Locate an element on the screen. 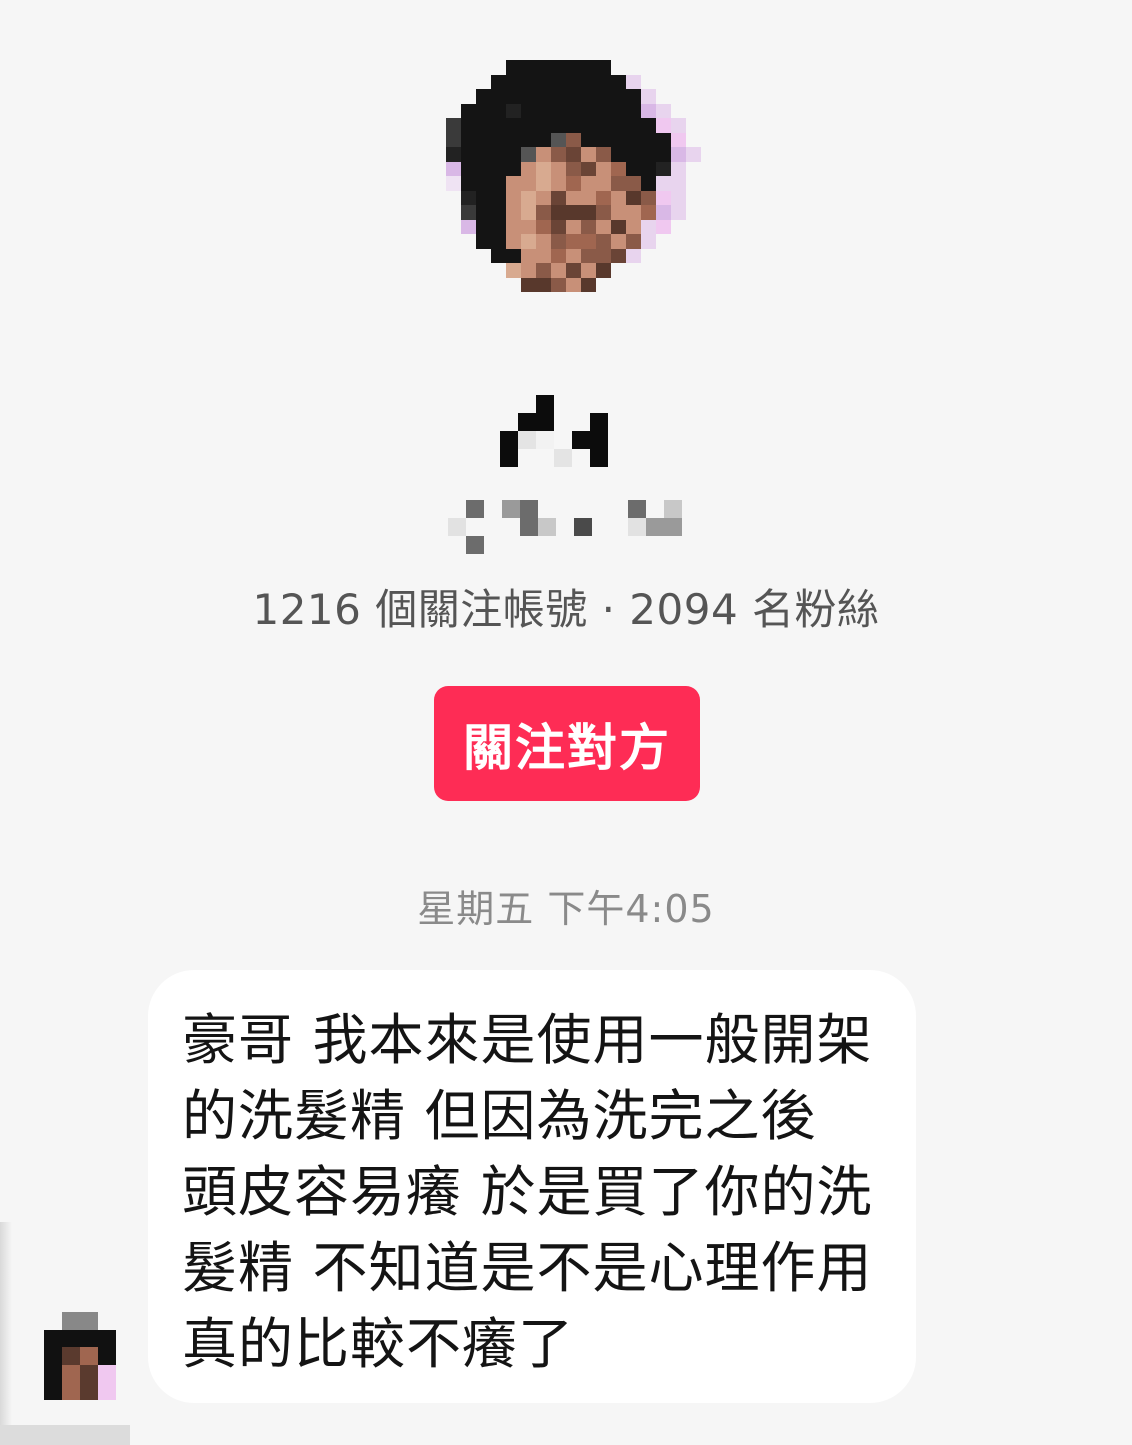 The height and width of the screenshot is (1445, 1132). message-timestamp: 星期五 下午4:05 is located at coordinates (566, 909).